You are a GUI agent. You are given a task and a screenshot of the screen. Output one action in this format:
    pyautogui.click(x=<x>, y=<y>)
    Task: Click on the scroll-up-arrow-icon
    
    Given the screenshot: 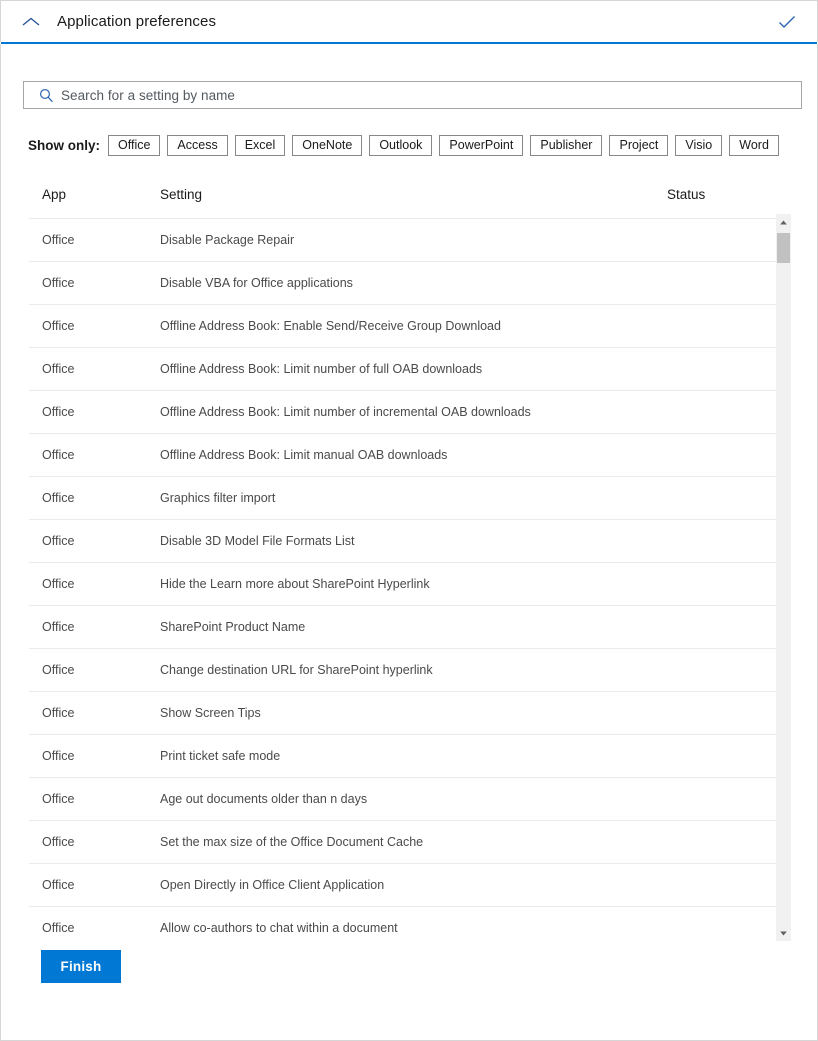 What is the action you would take?
    pyautogui.click(x=783, y=222)
    